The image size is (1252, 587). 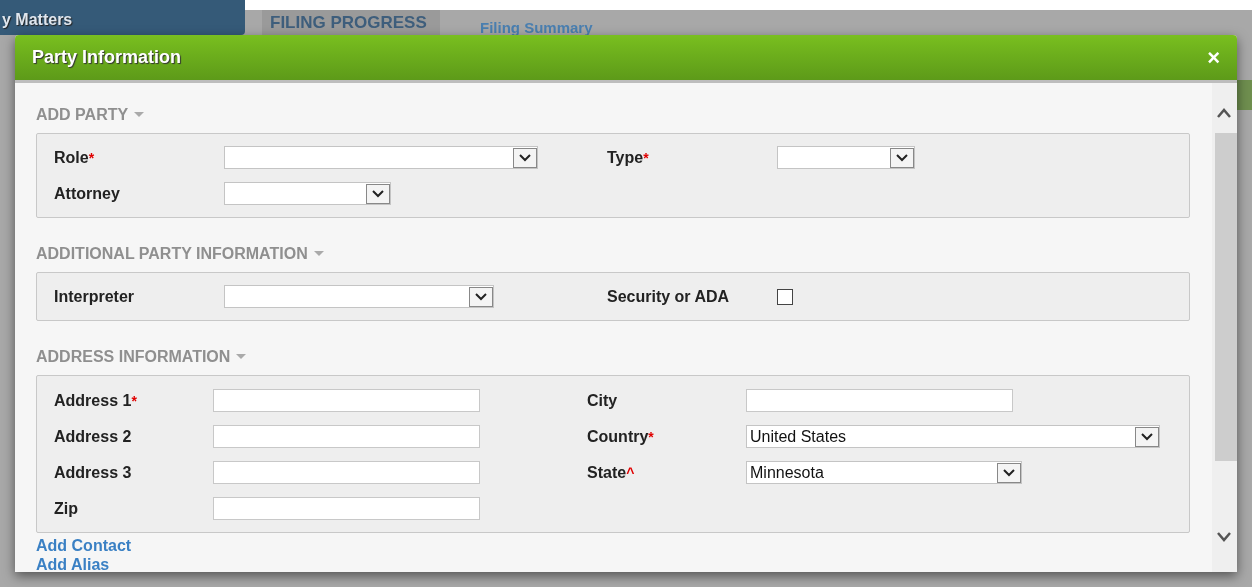 What do you see at coordinates (107, 57) in the screenshot?
I see `dialog-title: Party Information` at bounding box center [107, 57].